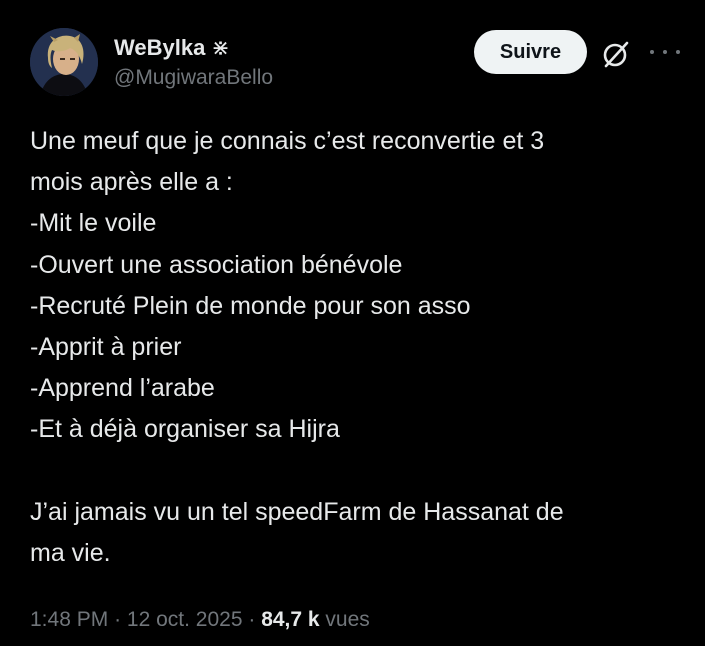 The image size is (705, 646). Describe the element at coordinates (93, 223) in the screenshot. I see `tweet-line: -Mit le voile` at that location.